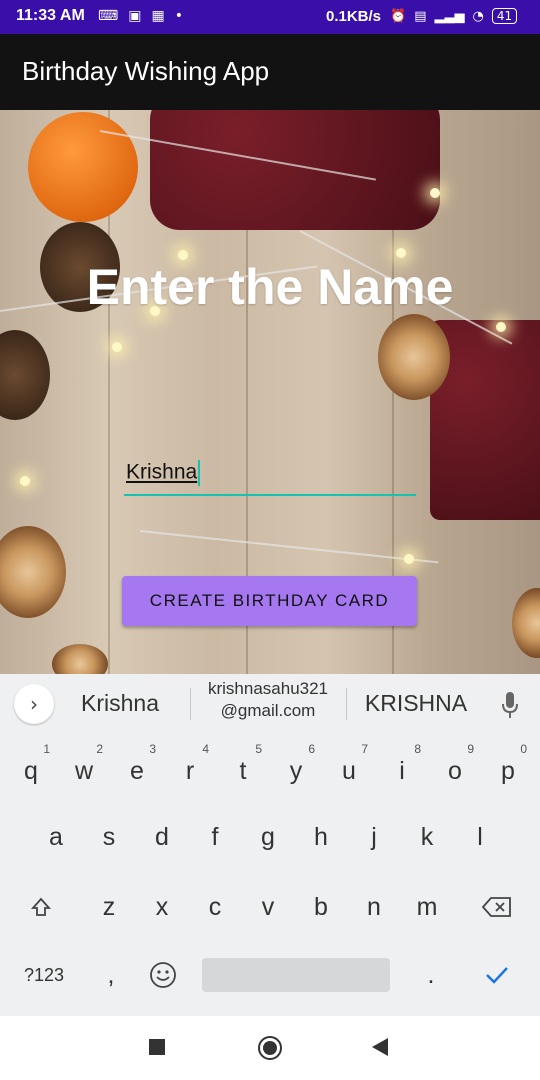 Image resolution: width=540 pixels, height=1080 pixels. What do you see at coordinates (108, 16) in the screenshot?
I see `keyboard-icon: ⌨` at bounding box center [108, 16].